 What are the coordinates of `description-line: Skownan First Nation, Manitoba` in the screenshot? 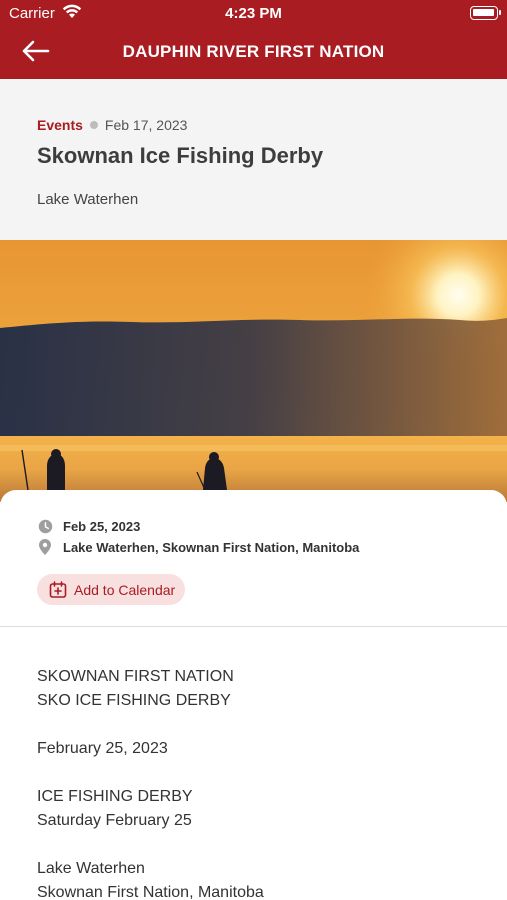 It's located at (150, 892).